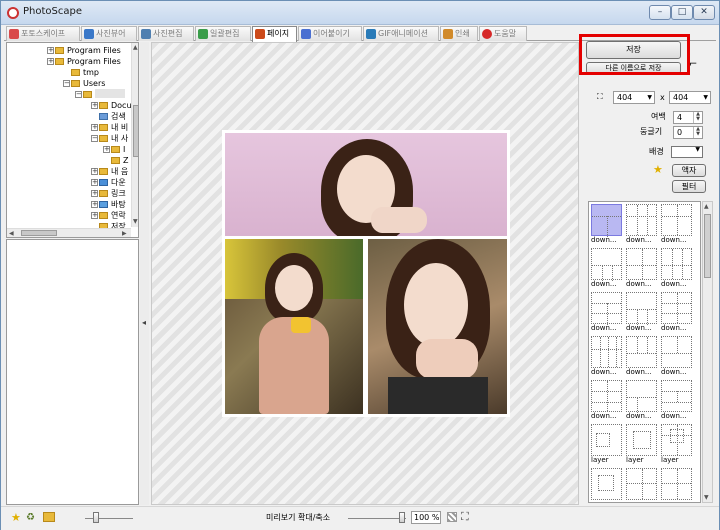 This screenshot has height=530, width=720. Describe the element at coordinates (166, 33) in the screenshot. I see `tab-editor: 사진편집` at that location.